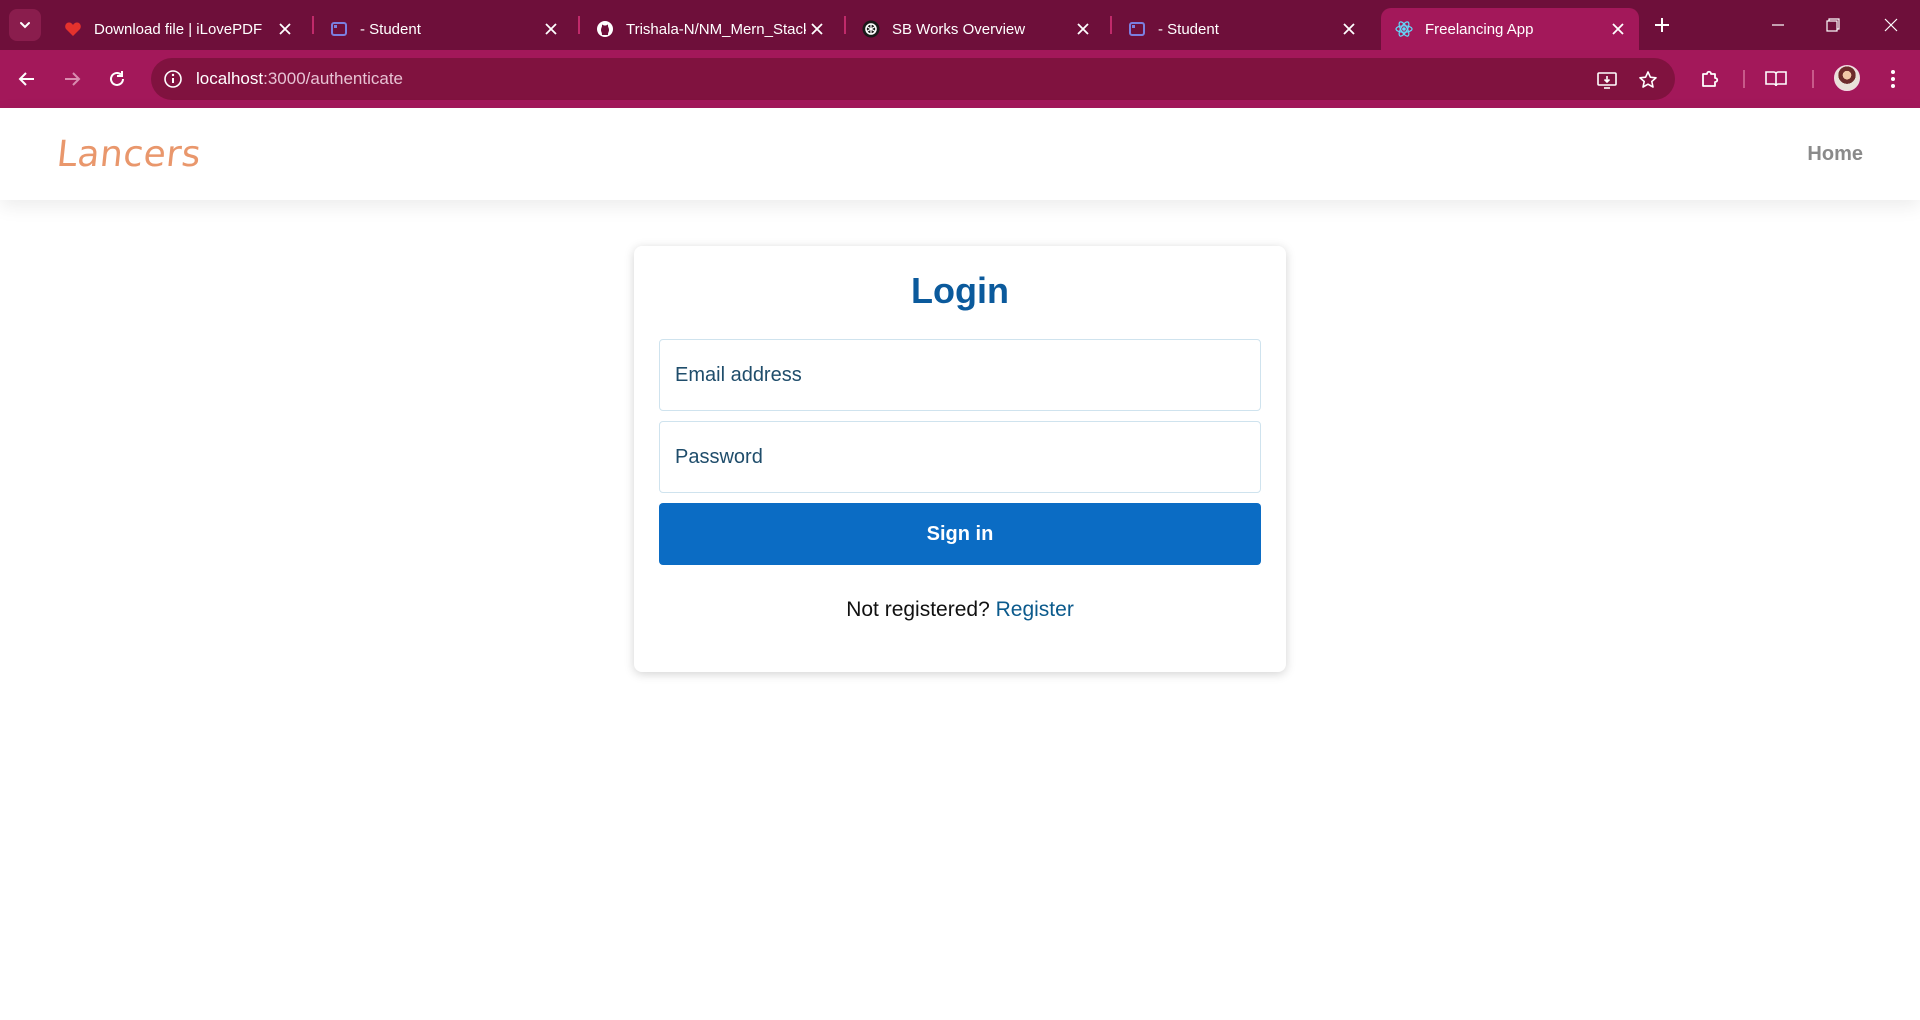 The image size is (1920, 1020). I want to click on minimize-icon, so click(1778, 25).